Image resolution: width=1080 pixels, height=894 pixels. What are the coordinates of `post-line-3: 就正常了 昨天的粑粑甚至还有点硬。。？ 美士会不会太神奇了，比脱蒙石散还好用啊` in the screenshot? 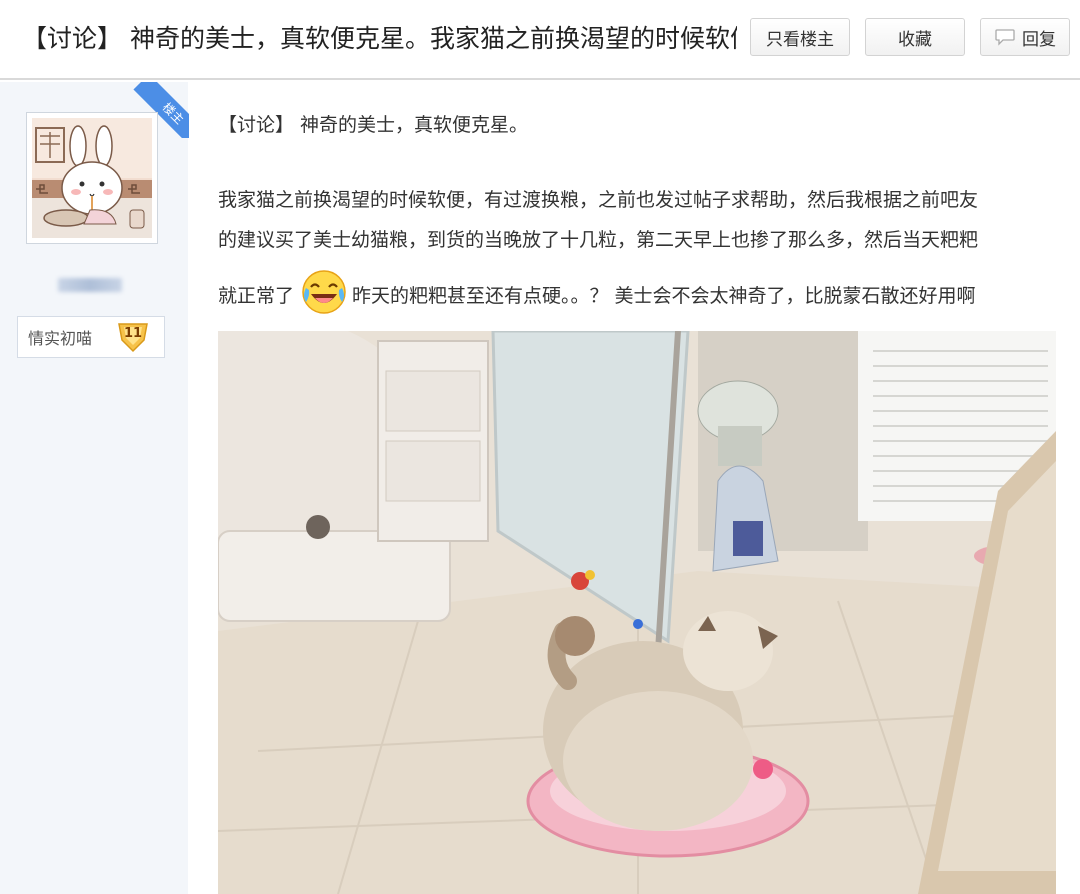 It's located at (638, 288).